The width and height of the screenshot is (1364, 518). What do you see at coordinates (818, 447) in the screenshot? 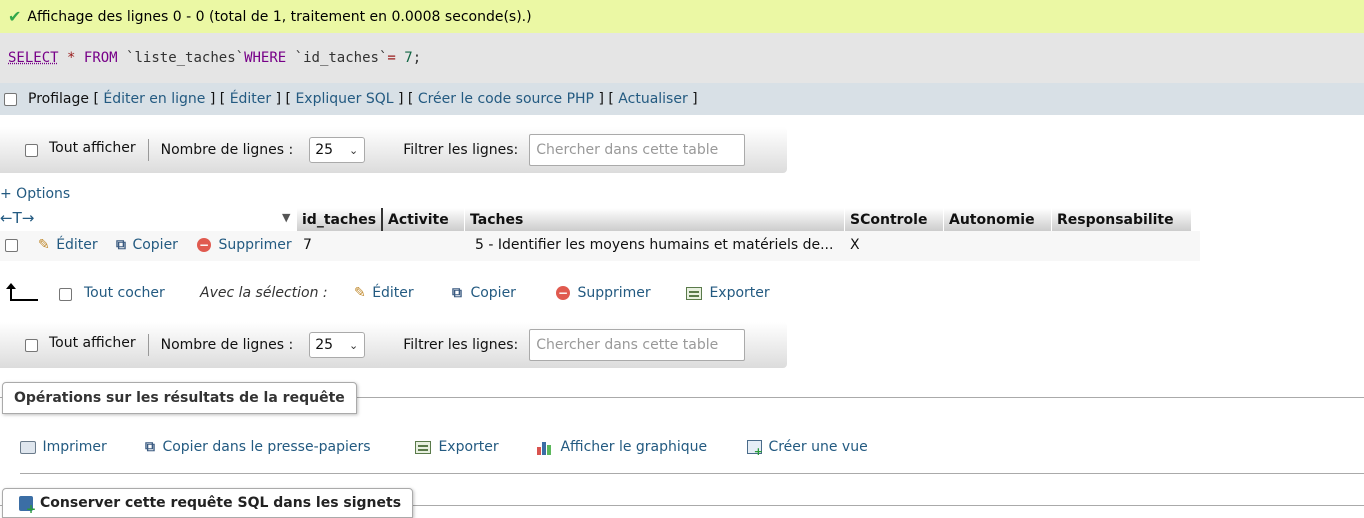
I see `create-view-label: Créer une vue` at bounding box center [818, 447].